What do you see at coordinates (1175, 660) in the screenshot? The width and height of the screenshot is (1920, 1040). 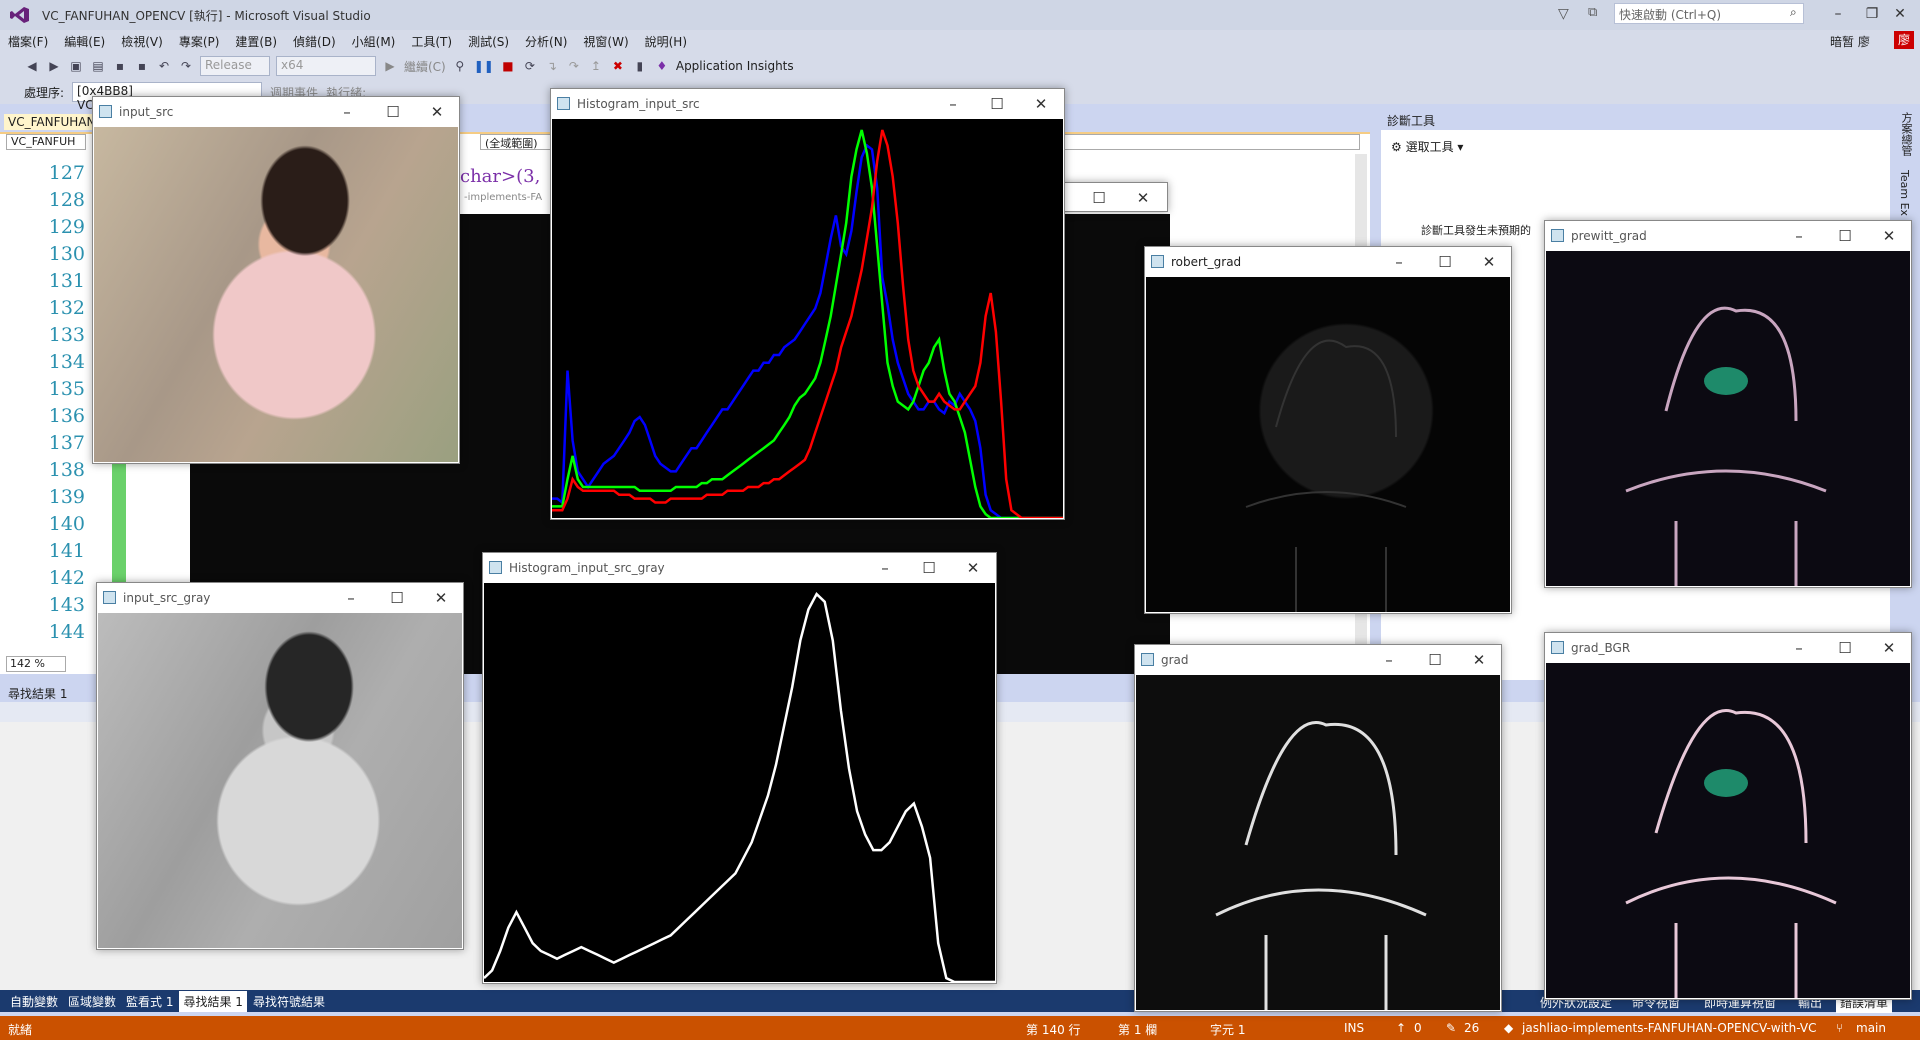 I see `window-title: grad` at bounding box center [1175, 660].